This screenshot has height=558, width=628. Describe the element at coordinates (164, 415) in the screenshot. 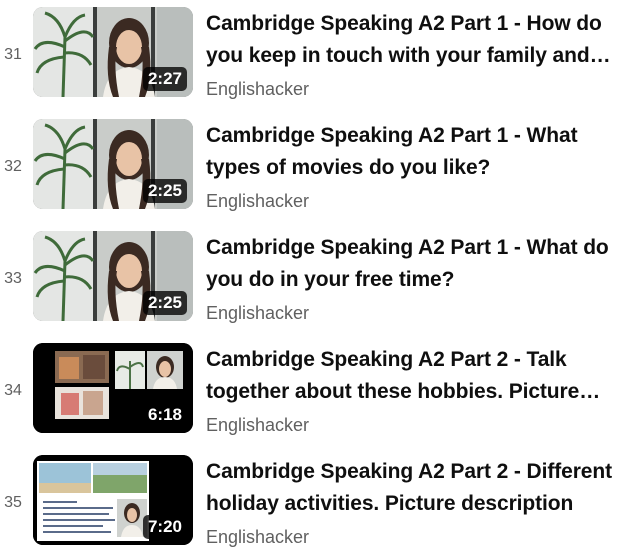

I see `duration-badge: 6:18` at that location.